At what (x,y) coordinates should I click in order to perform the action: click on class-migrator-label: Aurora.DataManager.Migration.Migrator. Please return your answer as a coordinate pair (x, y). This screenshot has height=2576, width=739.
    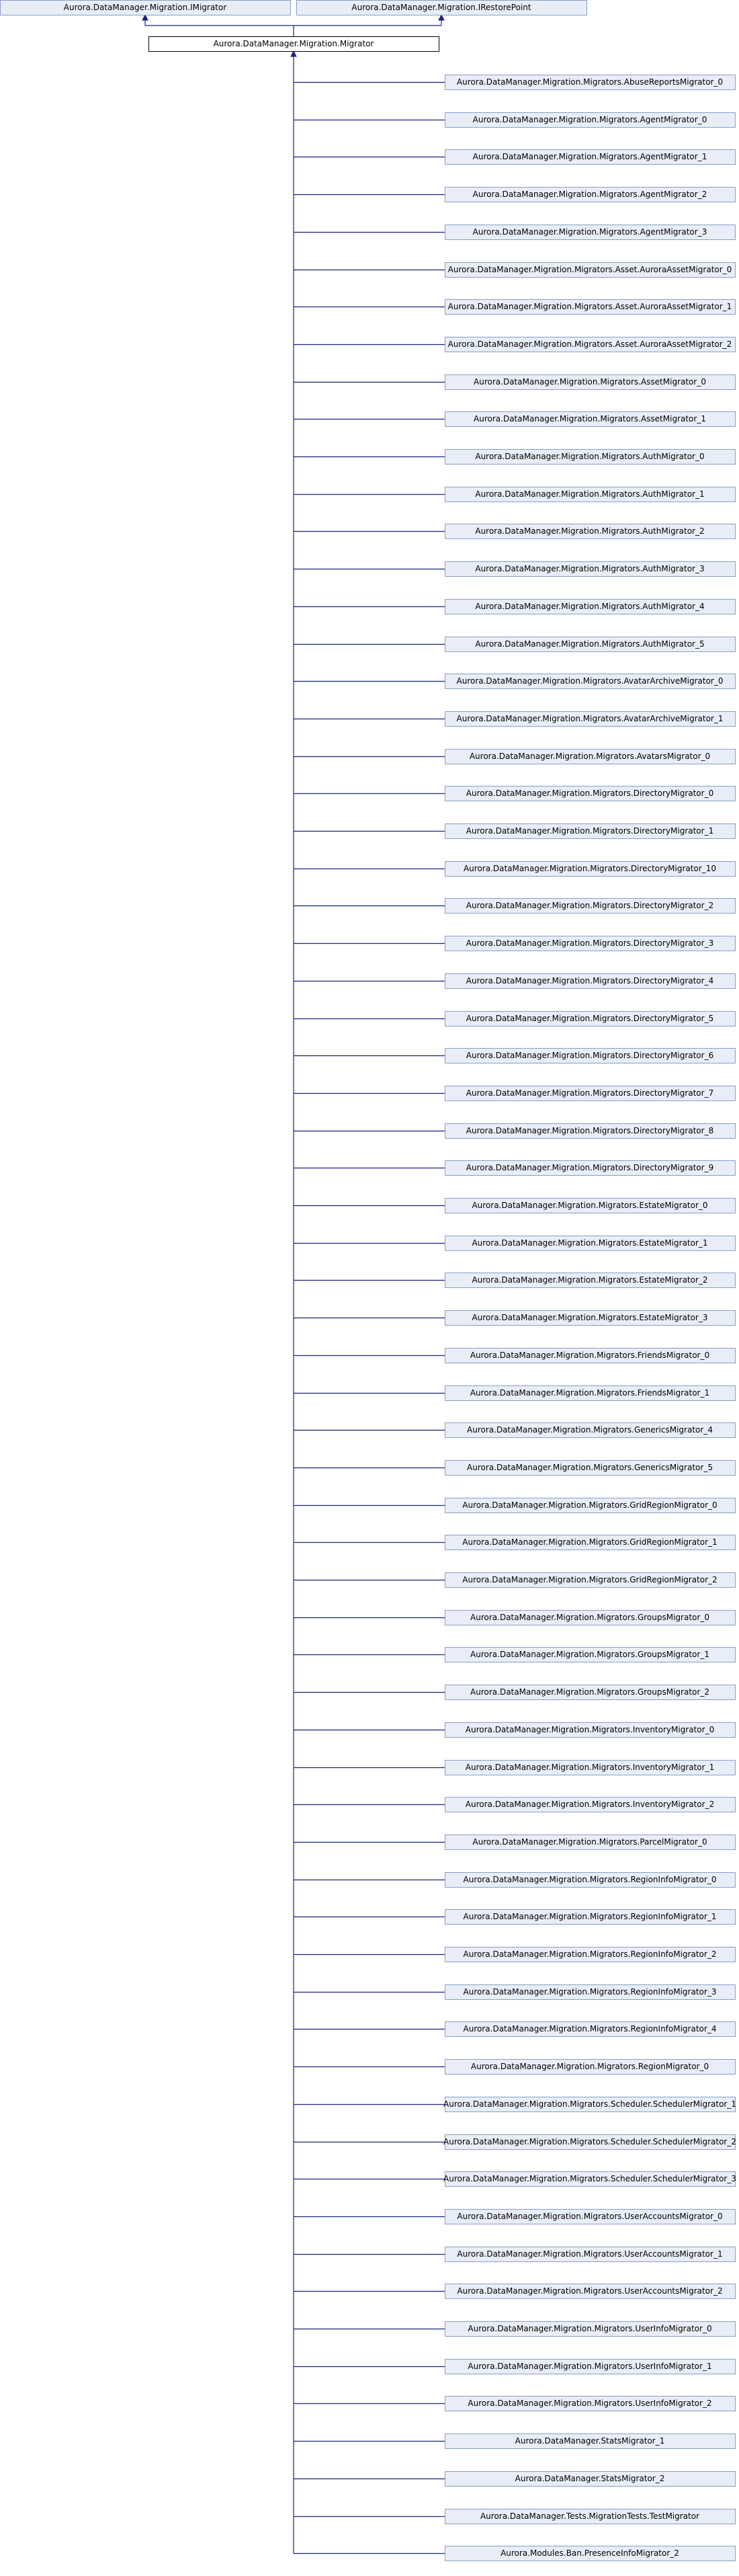
    Looking at the image, I should click on (294, 43).